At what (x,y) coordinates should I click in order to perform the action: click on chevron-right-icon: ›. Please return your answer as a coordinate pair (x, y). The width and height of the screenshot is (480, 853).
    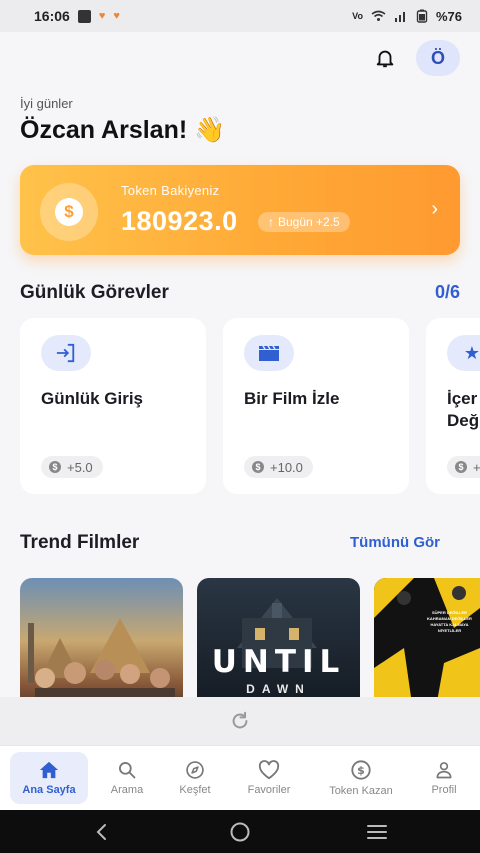
    Looking at the image, I should click on (434, 209).